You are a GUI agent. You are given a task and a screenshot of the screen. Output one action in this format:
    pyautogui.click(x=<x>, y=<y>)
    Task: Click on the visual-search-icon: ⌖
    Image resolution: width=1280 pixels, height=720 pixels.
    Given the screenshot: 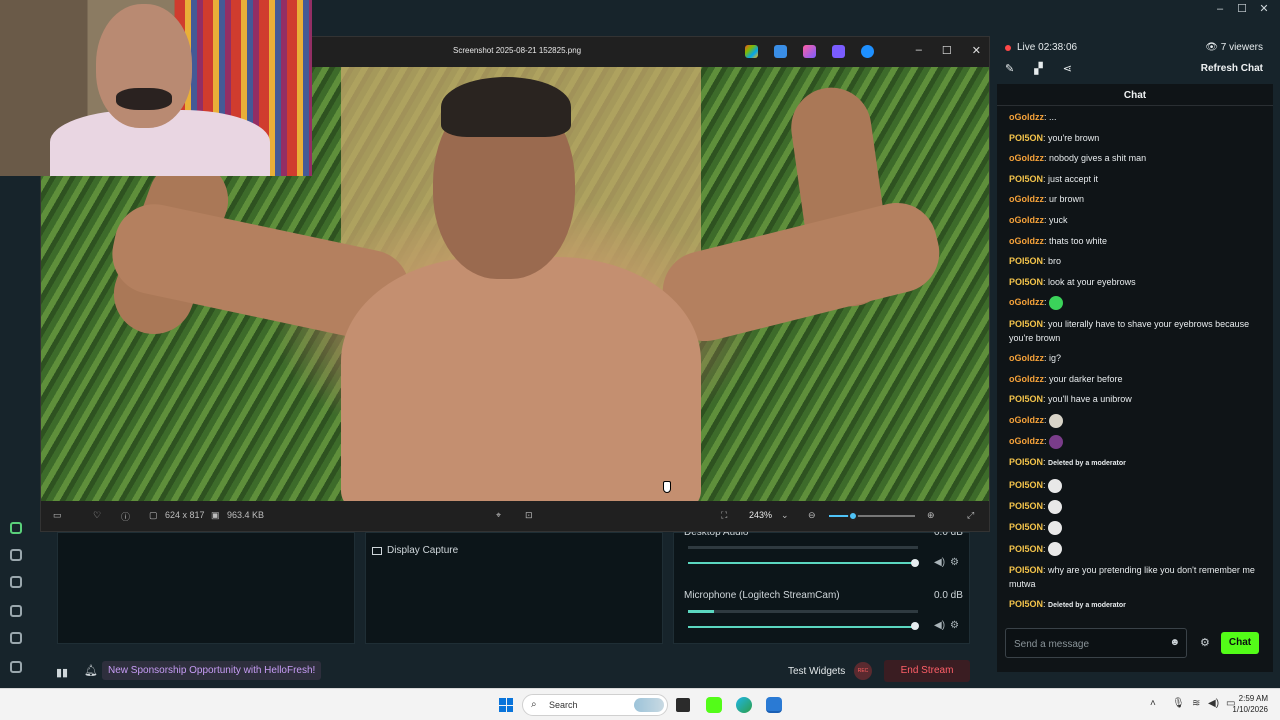 What is the action you would take?
    pyautogui.click(x=498, y=515)
    